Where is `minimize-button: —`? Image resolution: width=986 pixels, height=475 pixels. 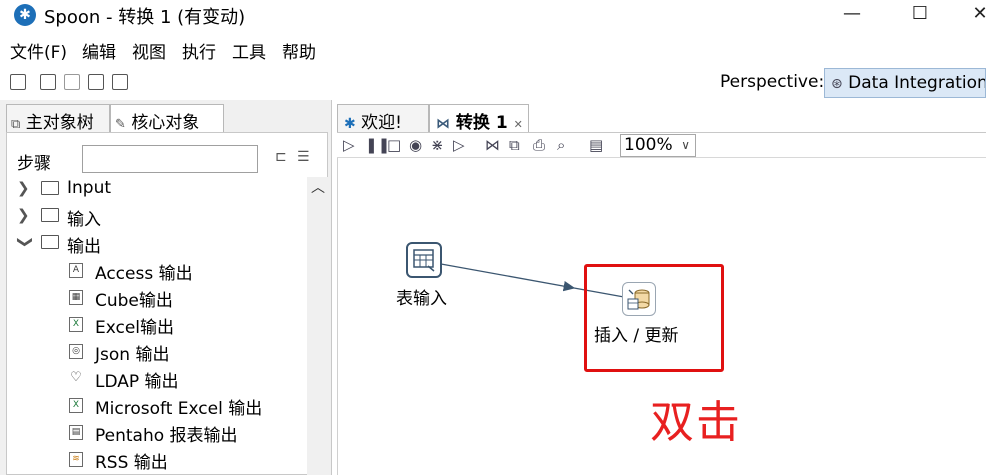
minimize-button: — is located at coordinates (852, 15).